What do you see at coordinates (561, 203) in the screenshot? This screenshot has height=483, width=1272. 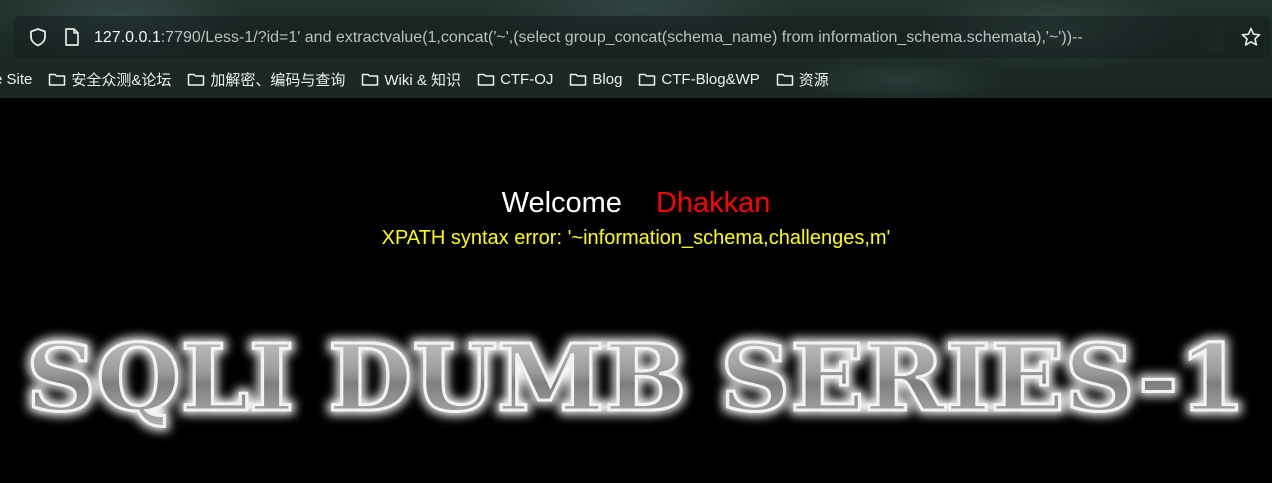 I see `welcome-text: Welcome` at bounding box center [561, 203].